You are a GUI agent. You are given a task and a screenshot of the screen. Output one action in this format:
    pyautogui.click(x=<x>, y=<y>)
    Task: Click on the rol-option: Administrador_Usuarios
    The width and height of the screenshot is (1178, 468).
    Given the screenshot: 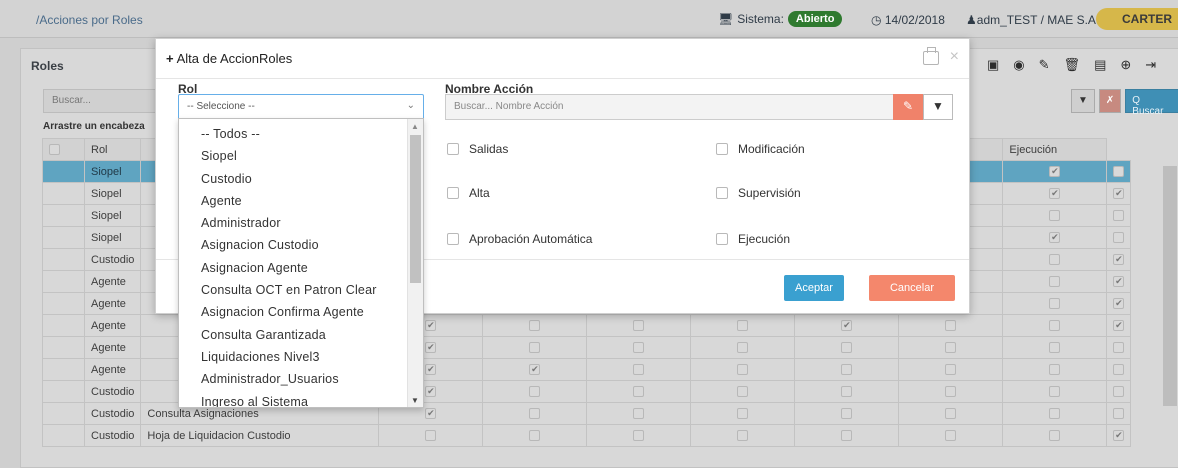 What is the action you would take?
    pyautogui.click(x=293, y=379)
    